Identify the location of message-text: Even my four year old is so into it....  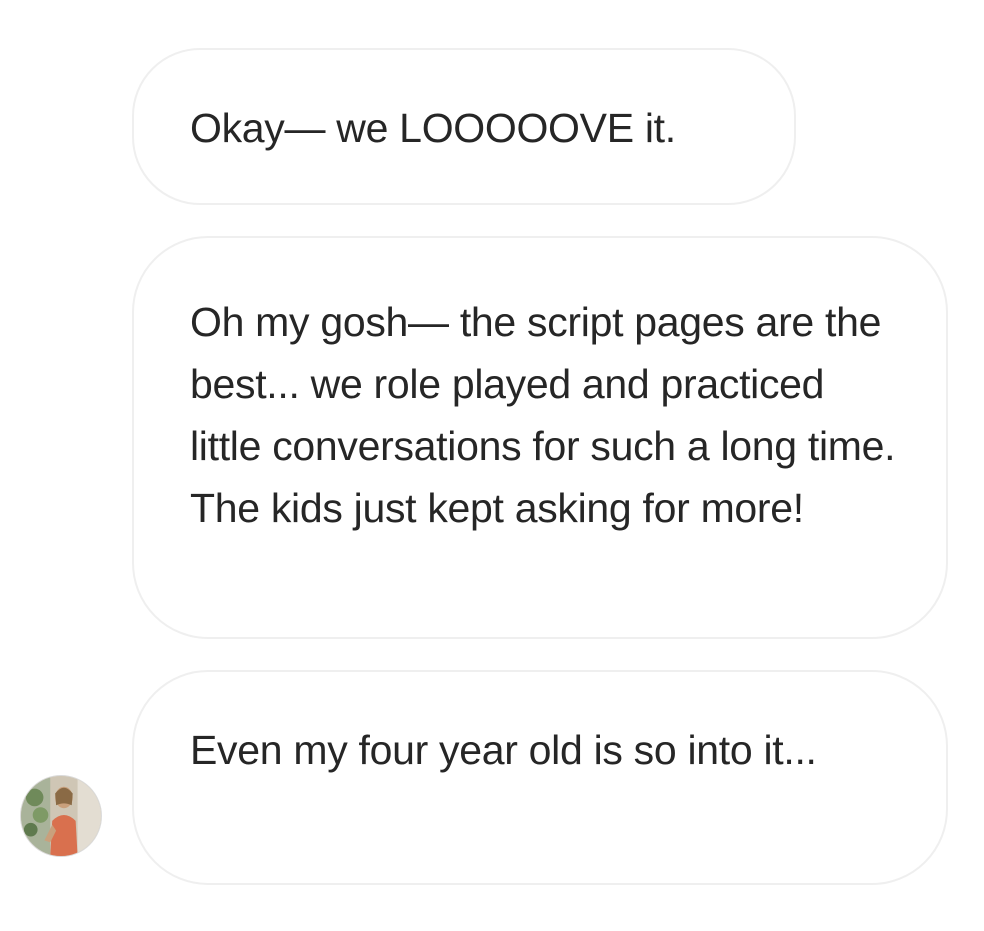
(503, 750).